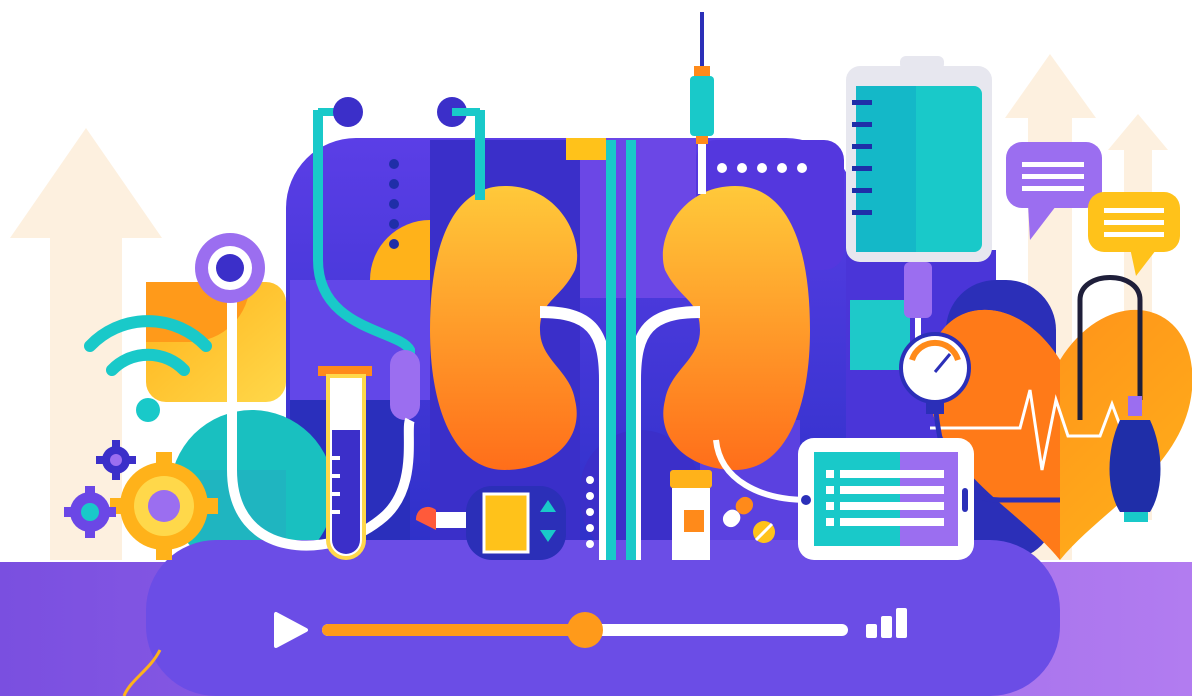 This screenshot has width=1192, height=696. Describe the element at coordinates (691, 515) in the screenshot. I see `pill-bottle-icon` at that location.